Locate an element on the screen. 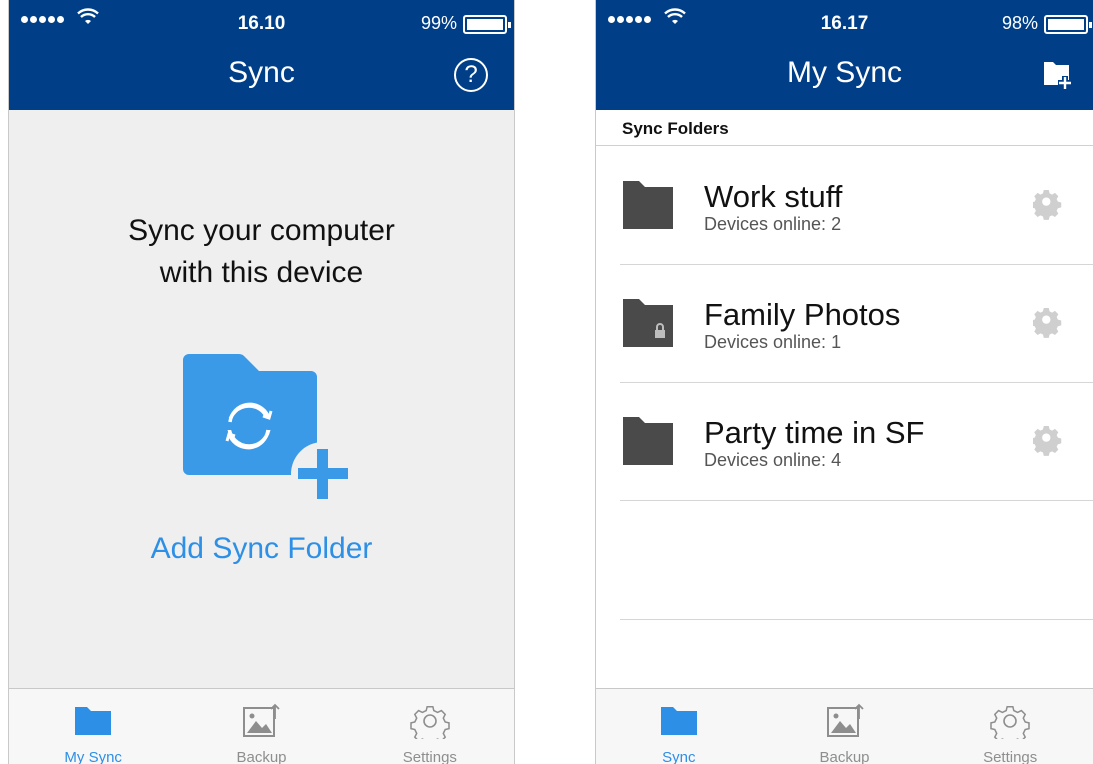  status-bar: 16.10 99% is located at coordinates (261, 20).